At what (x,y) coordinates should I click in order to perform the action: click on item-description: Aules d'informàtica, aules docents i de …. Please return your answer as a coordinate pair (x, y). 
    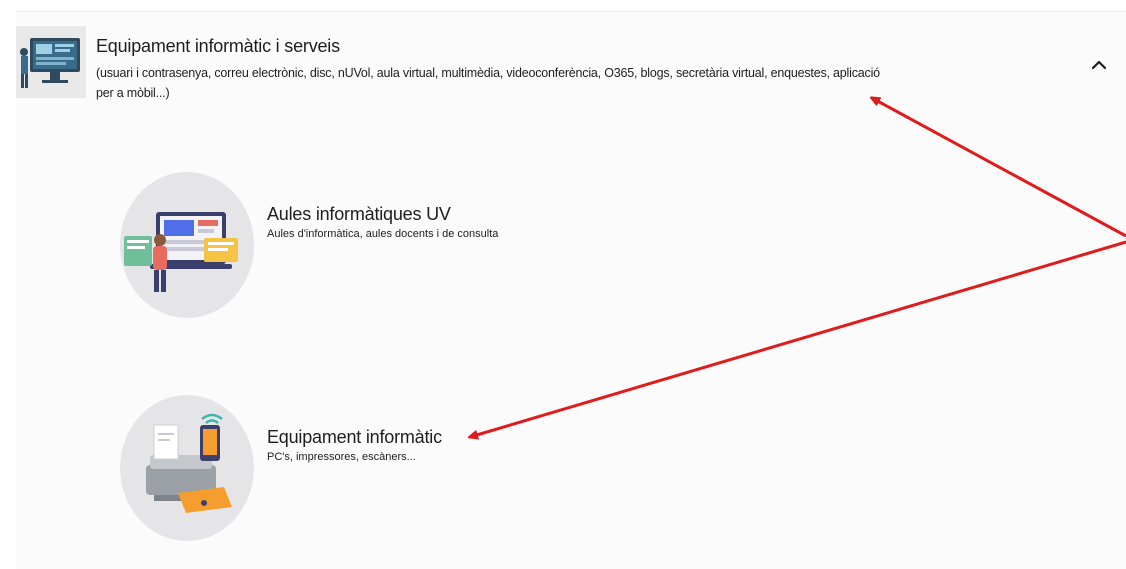
    Looking at the image, I should click on (383, 234).